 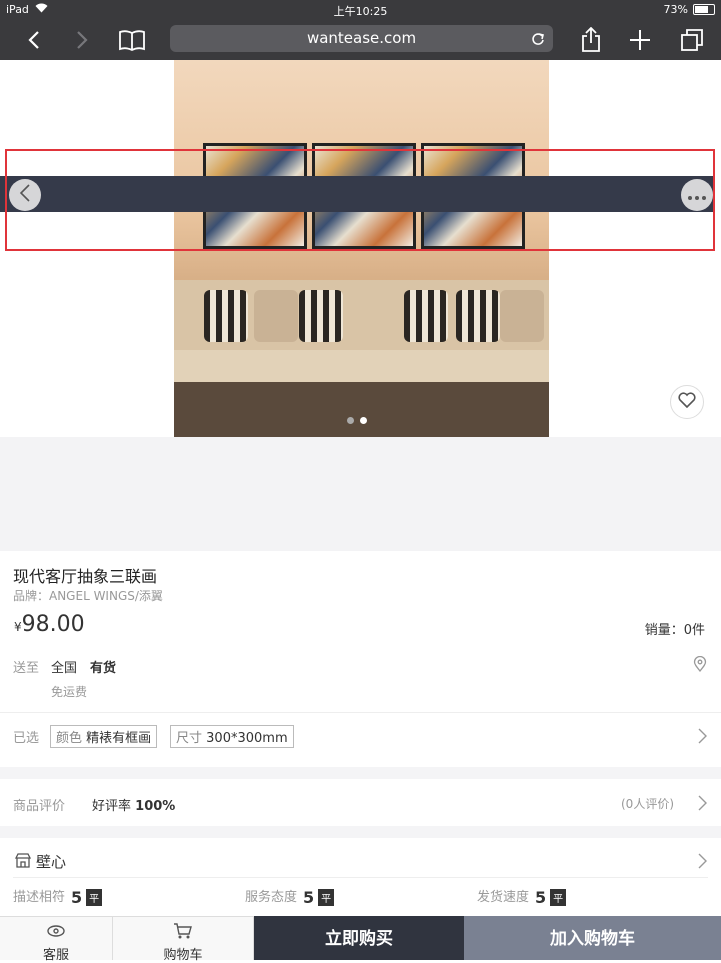 What do you see at coordinates (640, 40) in the screenshot?
I see `new-tab-icon` at bounding box center [640, 40].